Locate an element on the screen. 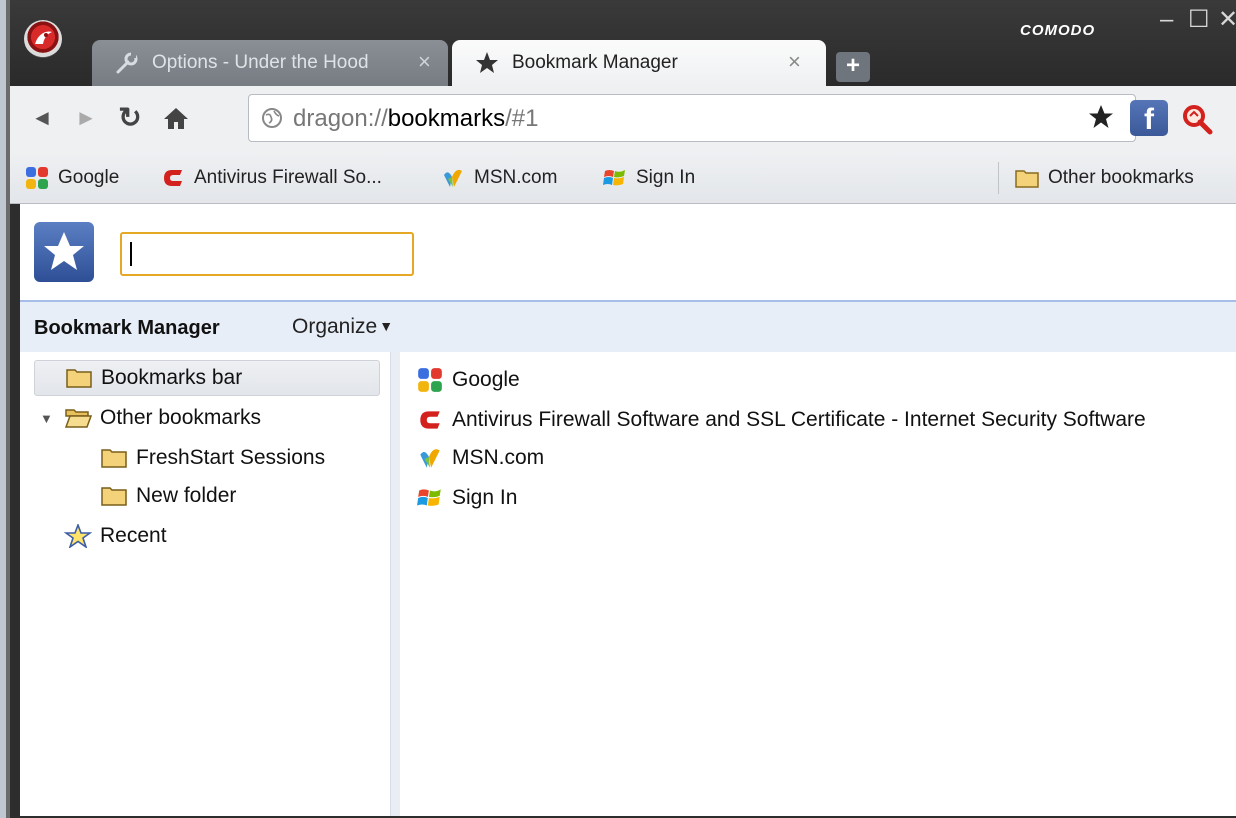  tab-title: Options - Under the Hood is located at coordinates (260, 62).